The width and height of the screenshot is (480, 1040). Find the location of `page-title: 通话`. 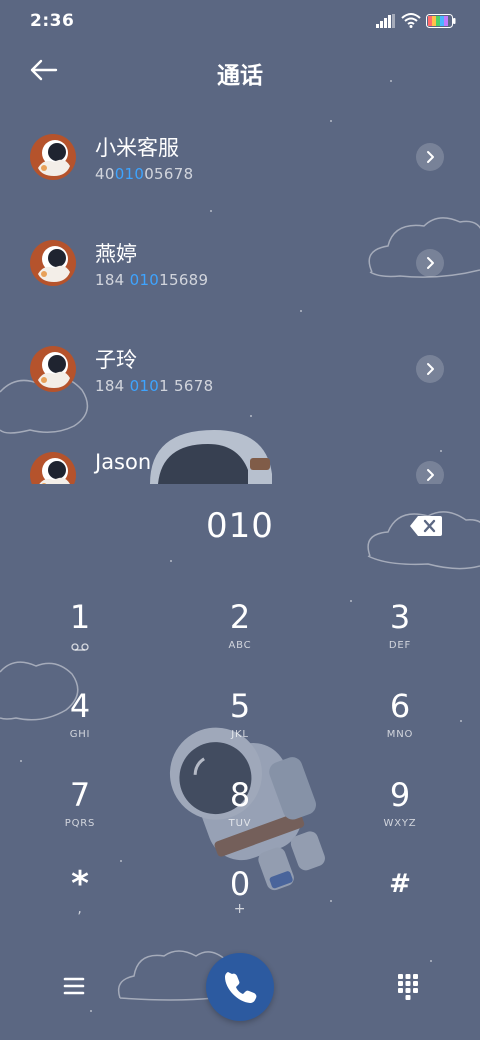

page-title: 通话 is located at coordinates (240, 76).